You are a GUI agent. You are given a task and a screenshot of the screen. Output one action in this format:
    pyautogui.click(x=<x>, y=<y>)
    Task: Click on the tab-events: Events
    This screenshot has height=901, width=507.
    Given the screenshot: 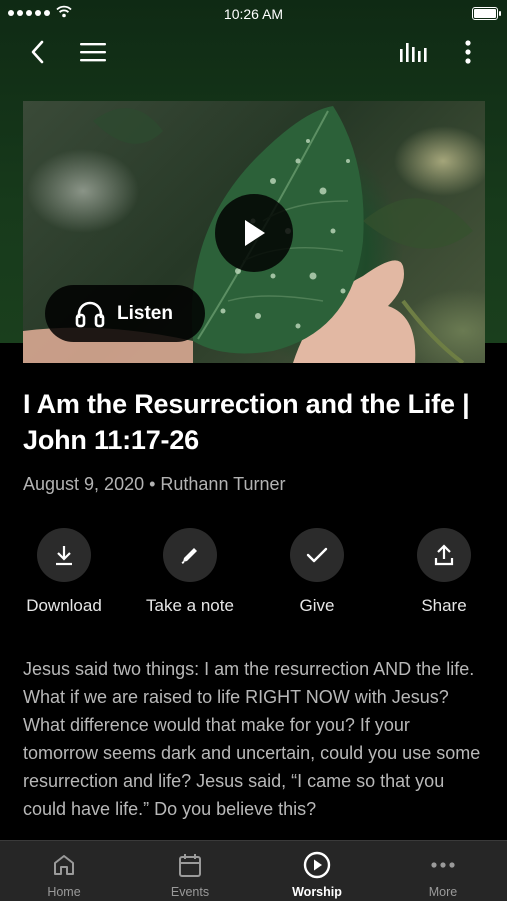 What is the action you would take?
    pyautogui.click(x=190, y=871)
    